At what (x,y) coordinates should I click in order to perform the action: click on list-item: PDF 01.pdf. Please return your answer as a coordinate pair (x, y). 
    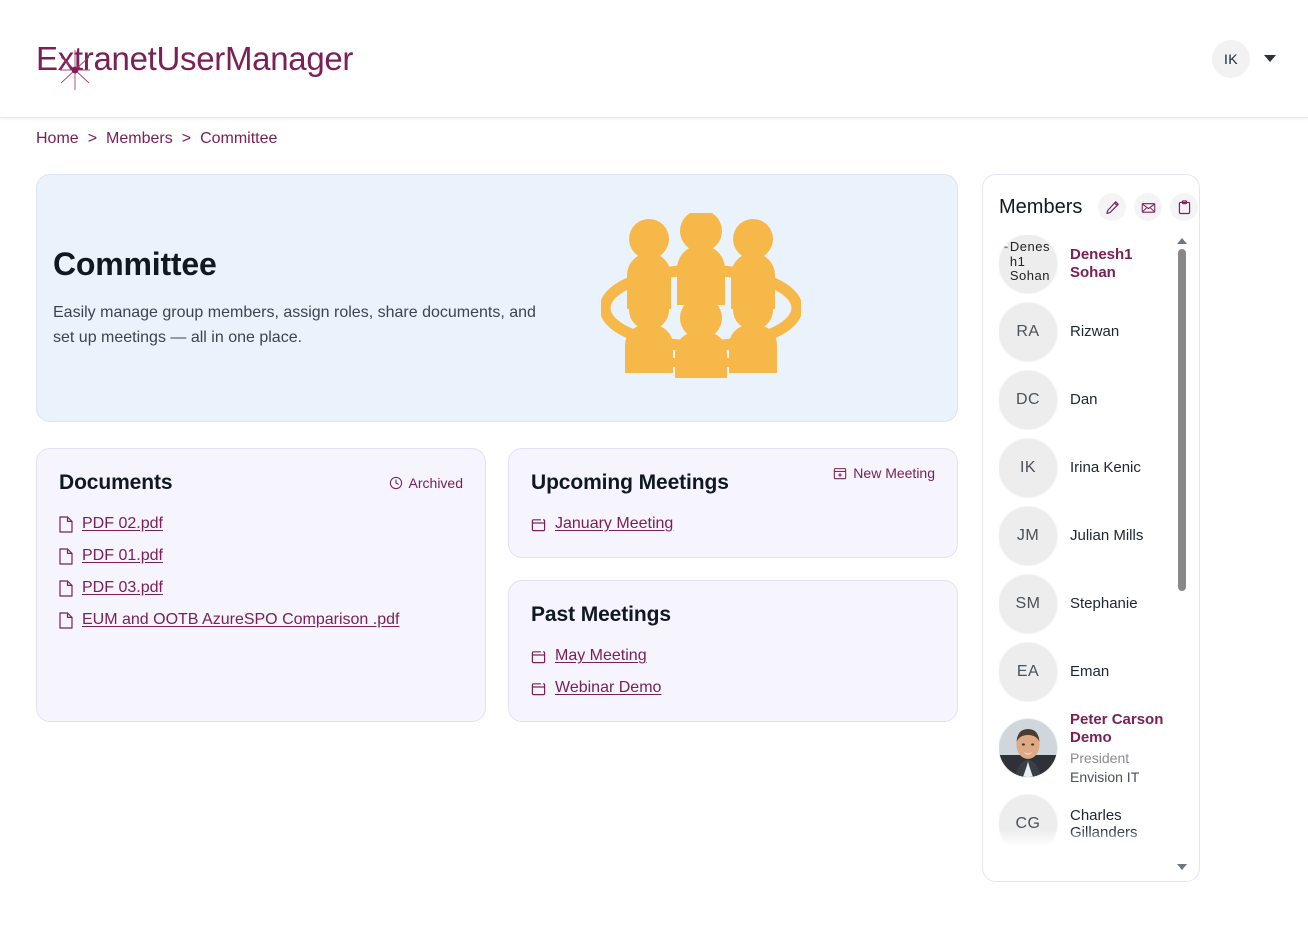
    Looking at the image, I should click on (261, 556).